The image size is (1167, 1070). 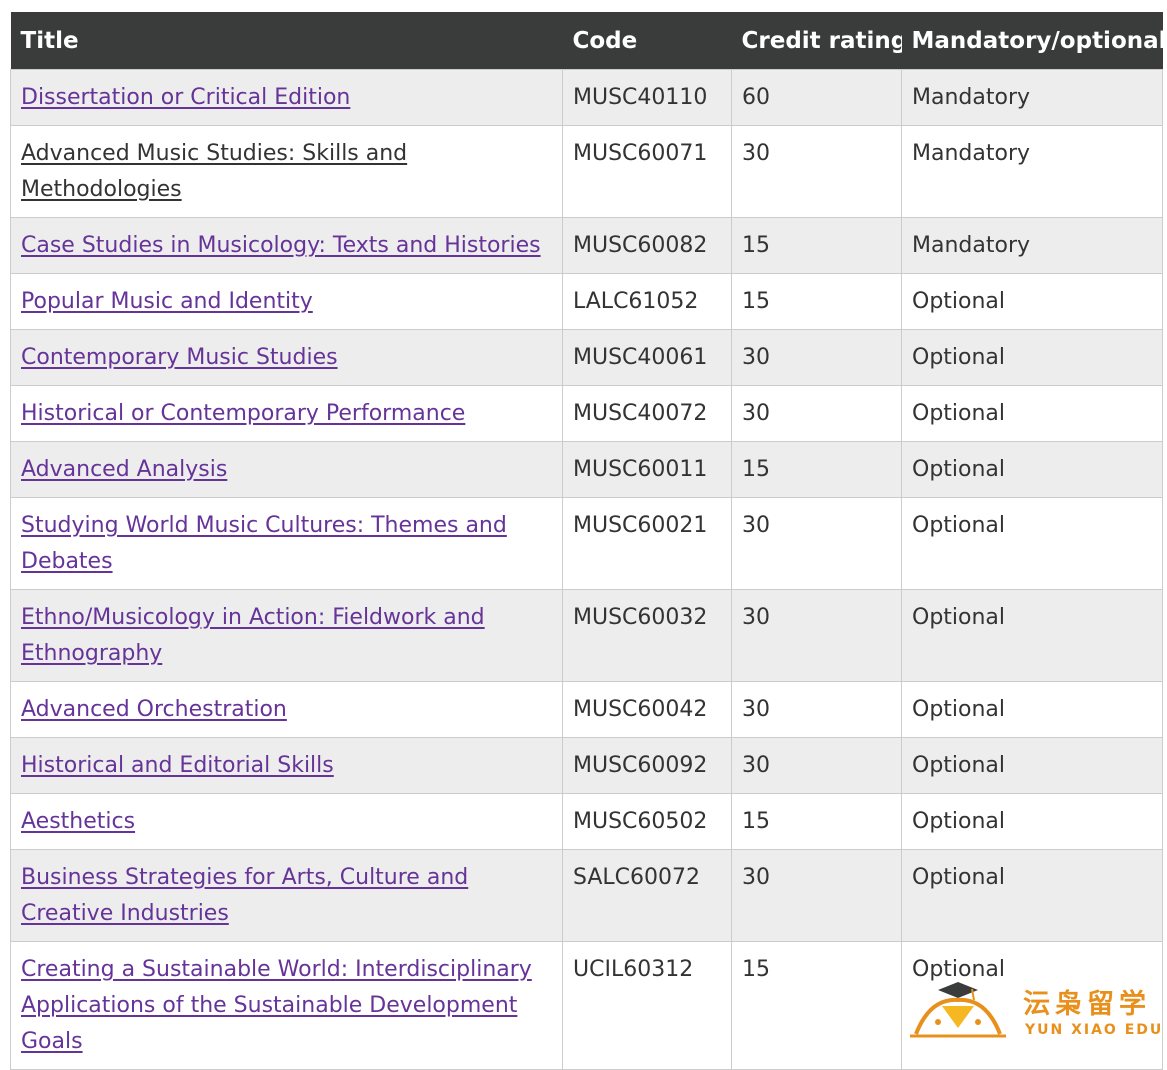 What do you see at coordinates (647, 97) in the screenshot?
I see `code-cell: MUSC40110` at bounding box center [647, 97].